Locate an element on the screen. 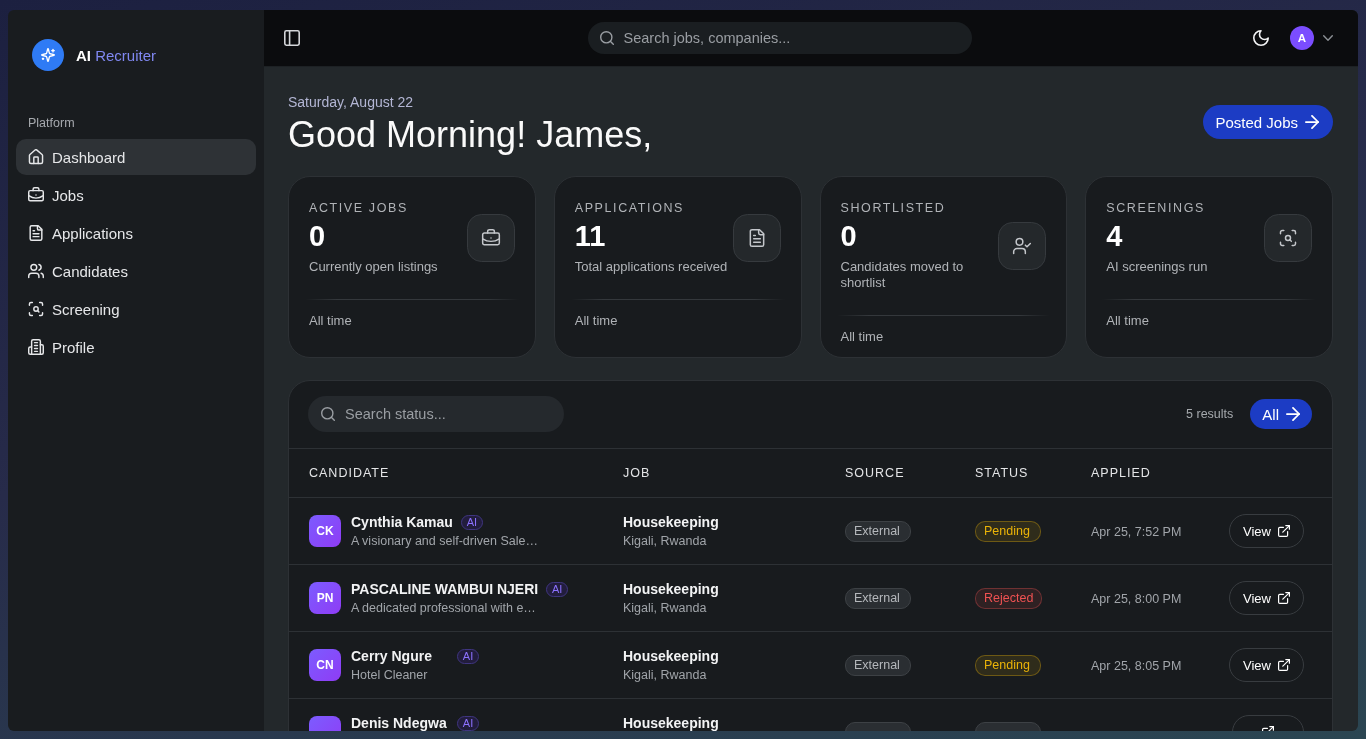 This screenshot has width=1366, height=739. stat-caption: Candidates moved to shortlist is located at coordinates (902, 275).